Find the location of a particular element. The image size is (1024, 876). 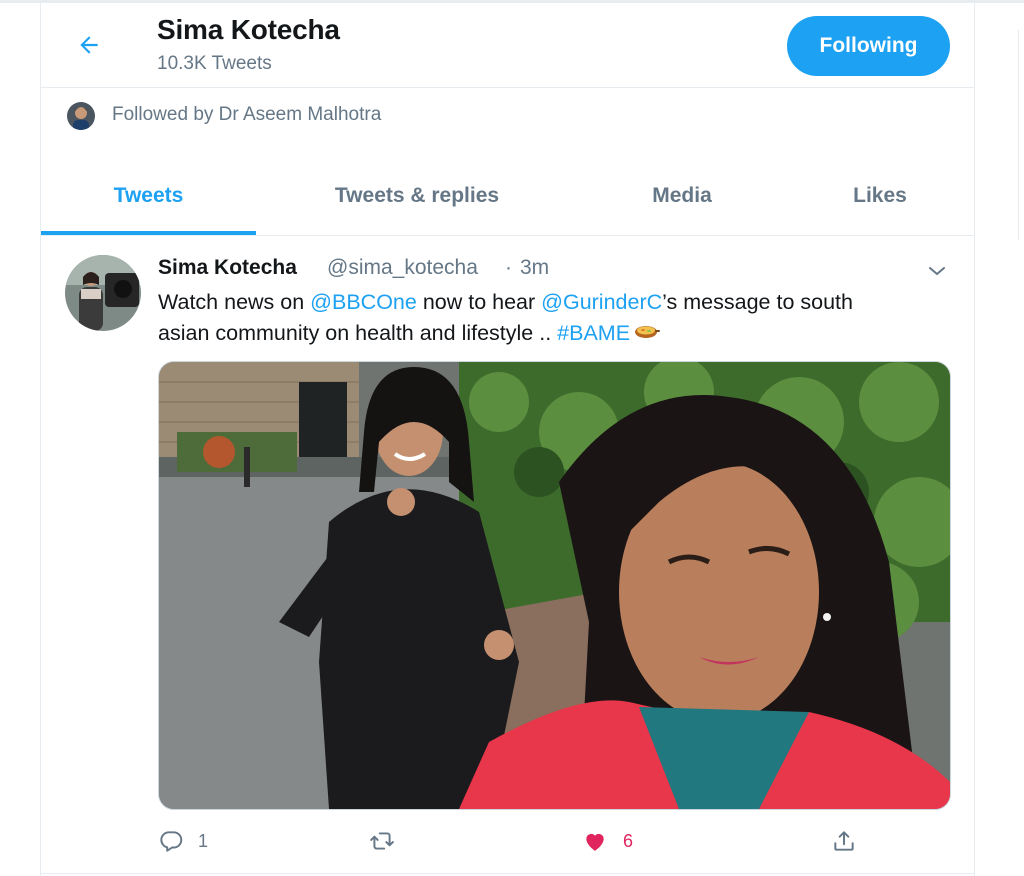

tab-likes: Likes is located at coordinates (880, 196).